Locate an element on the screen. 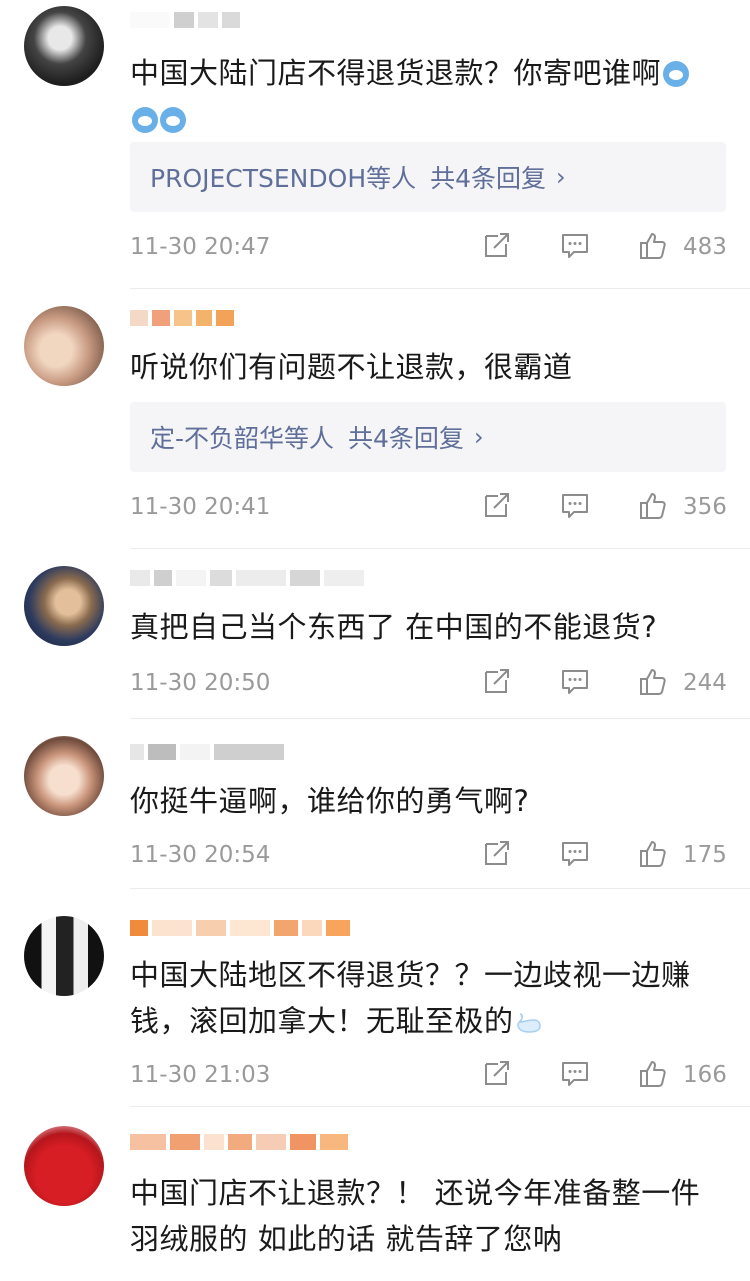  comment-text: 真把自己当个东西了 在中国的不能退货? is located at coordinates (394, 627).